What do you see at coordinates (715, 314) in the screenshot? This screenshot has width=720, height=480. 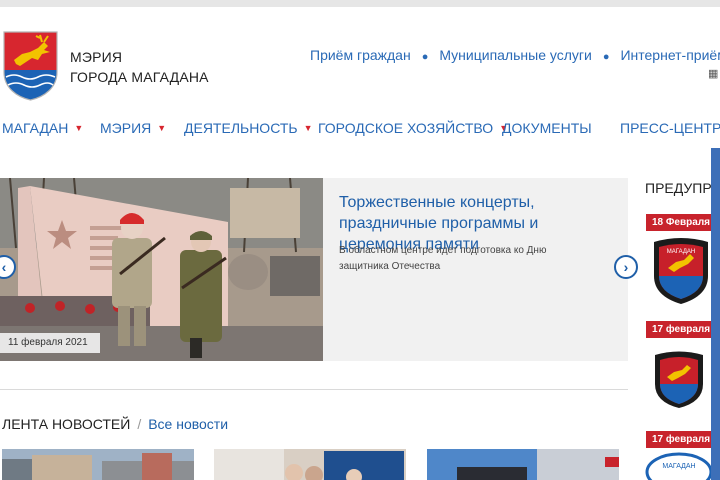 I see `side-panel-tab` at bounding box center [715, 314].